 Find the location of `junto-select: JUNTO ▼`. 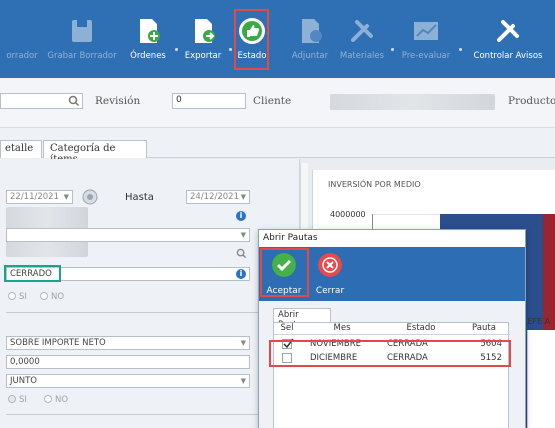

junto-select: JUNTO ▼ is located at coordinates (128, 381).